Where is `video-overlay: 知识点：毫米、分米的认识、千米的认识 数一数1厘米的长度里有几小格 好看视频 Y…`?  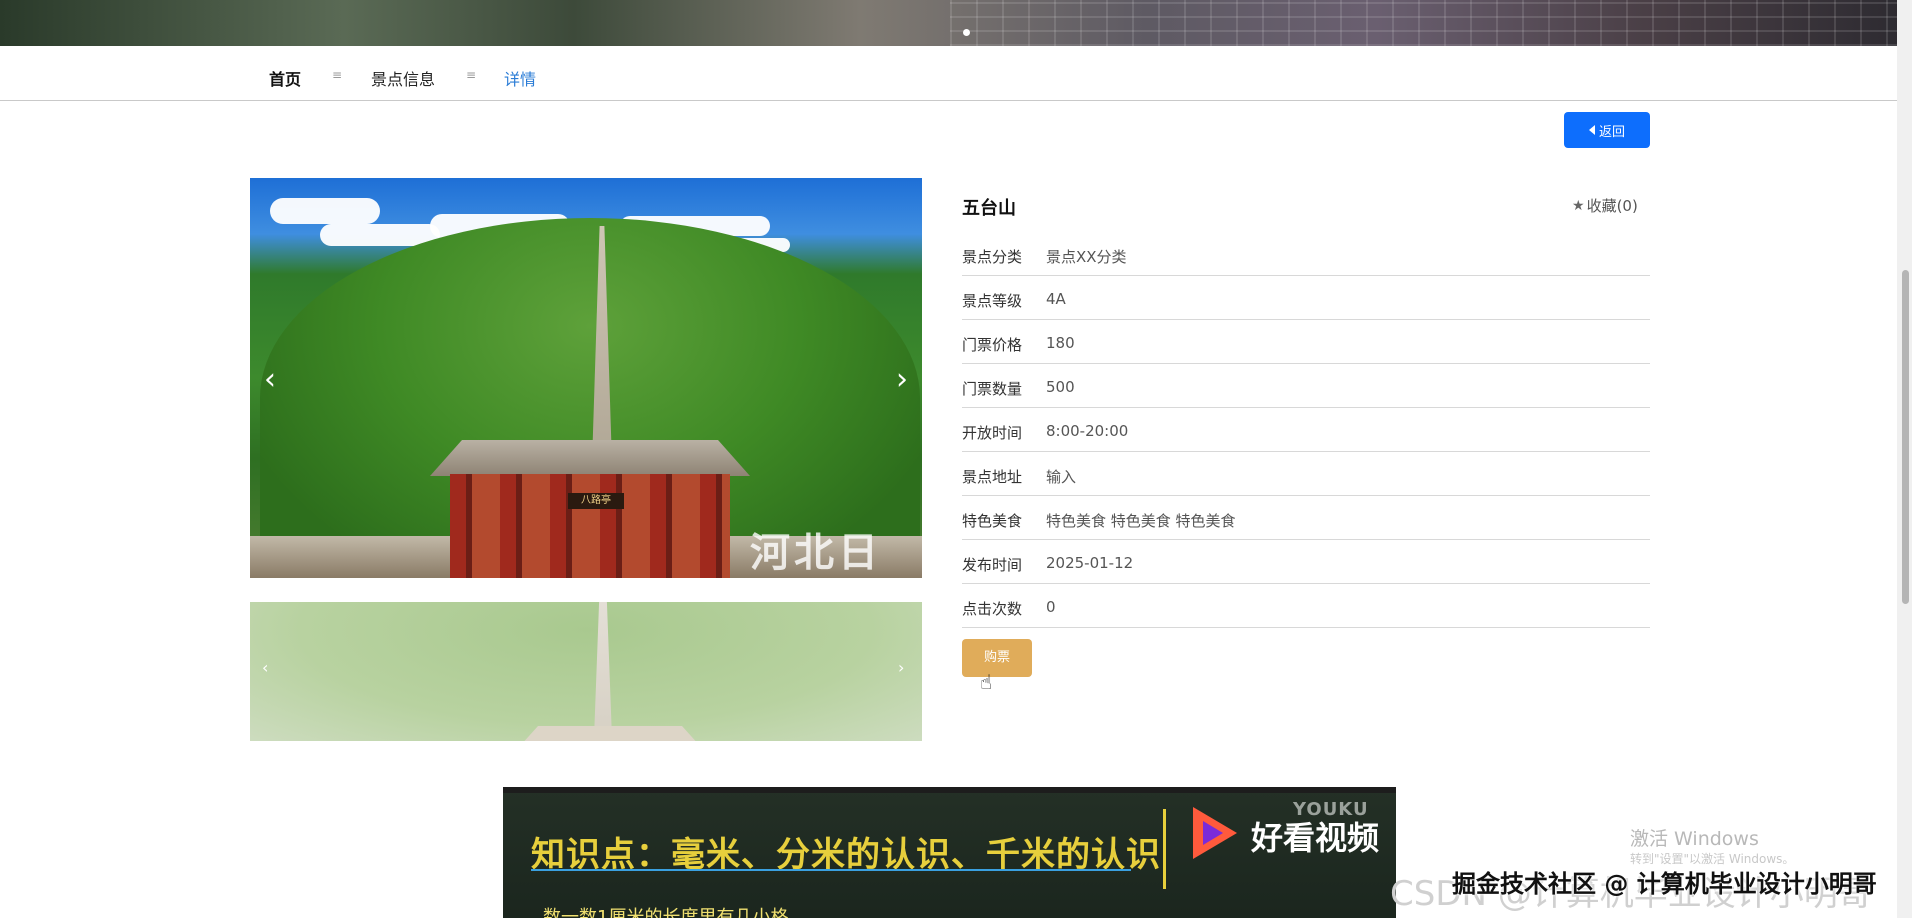
video-overlay: 知识点：毫米、分米的认识、千米的认识 数一数1厘米的长度里有几小格 好看视频 Y… is located at coordinates (949, 852).